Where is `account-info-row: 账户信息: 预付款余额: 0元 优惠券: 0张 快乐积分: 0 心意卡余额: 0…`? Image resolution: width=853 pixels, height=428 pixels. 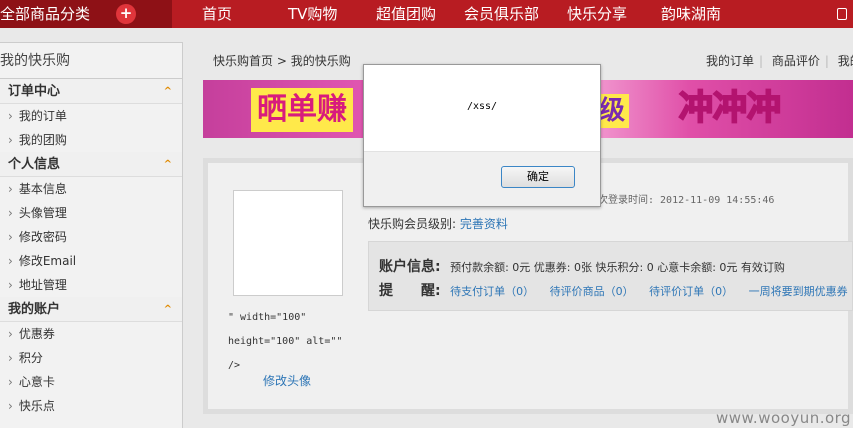
account-info-row: 账户信息: 预付款余额: 0元 优惠券: 0张 快乐积分: 0 心意卡余额: 0… is located at coordinates (582, 266).